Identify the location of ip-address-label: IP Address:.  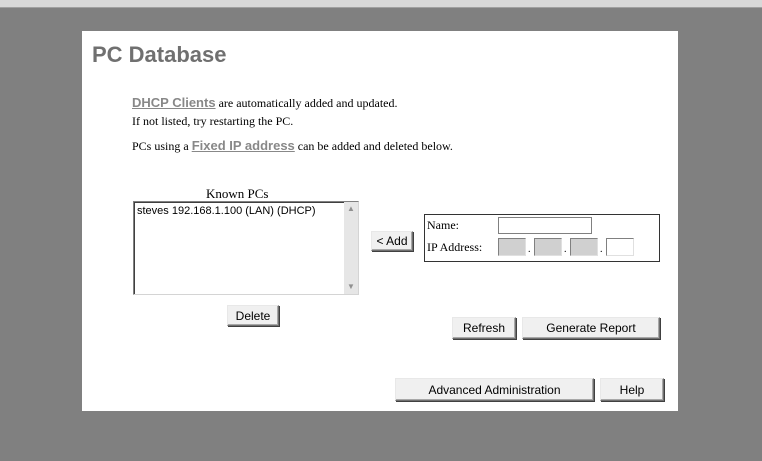
(455, 247).